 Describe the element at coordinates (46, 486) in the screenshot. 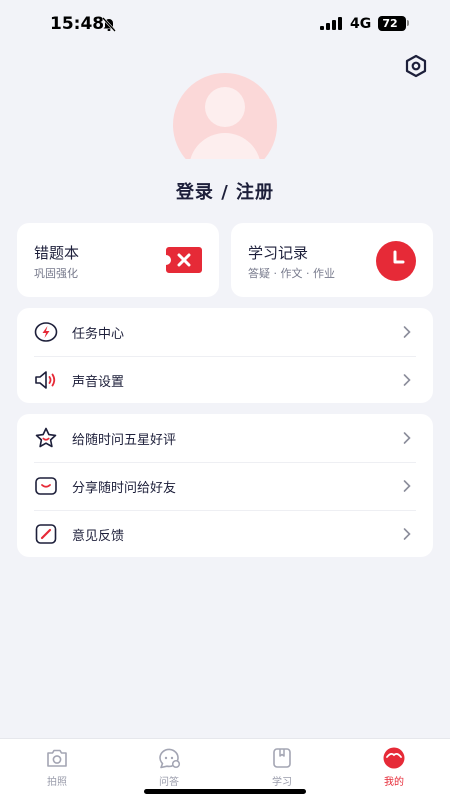

I see `share-smile-icon` at that location.